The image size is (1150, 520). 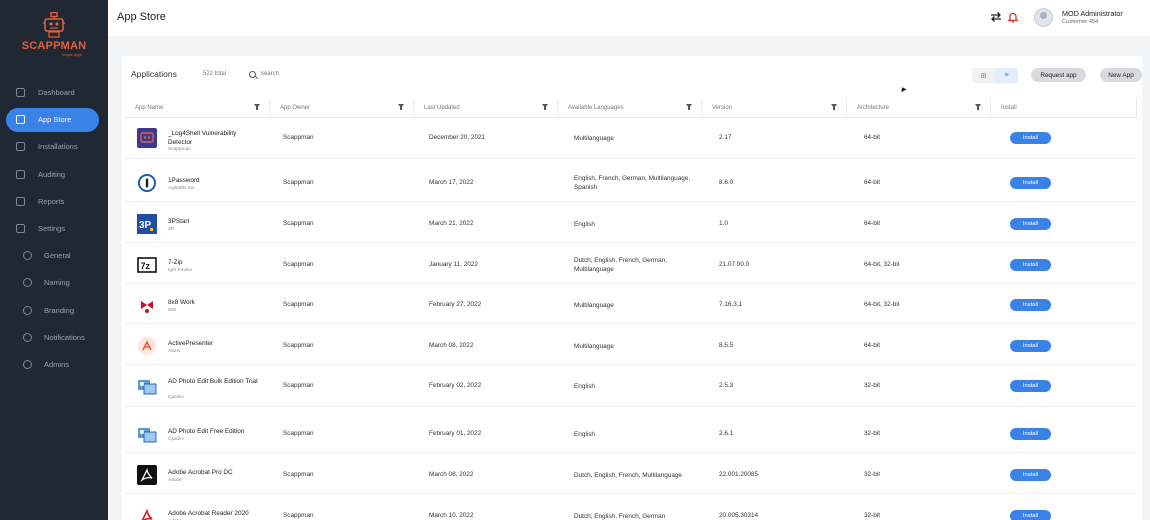 I want to click on column-header-available-languages: Available Languages, so click(x=630, y=108).